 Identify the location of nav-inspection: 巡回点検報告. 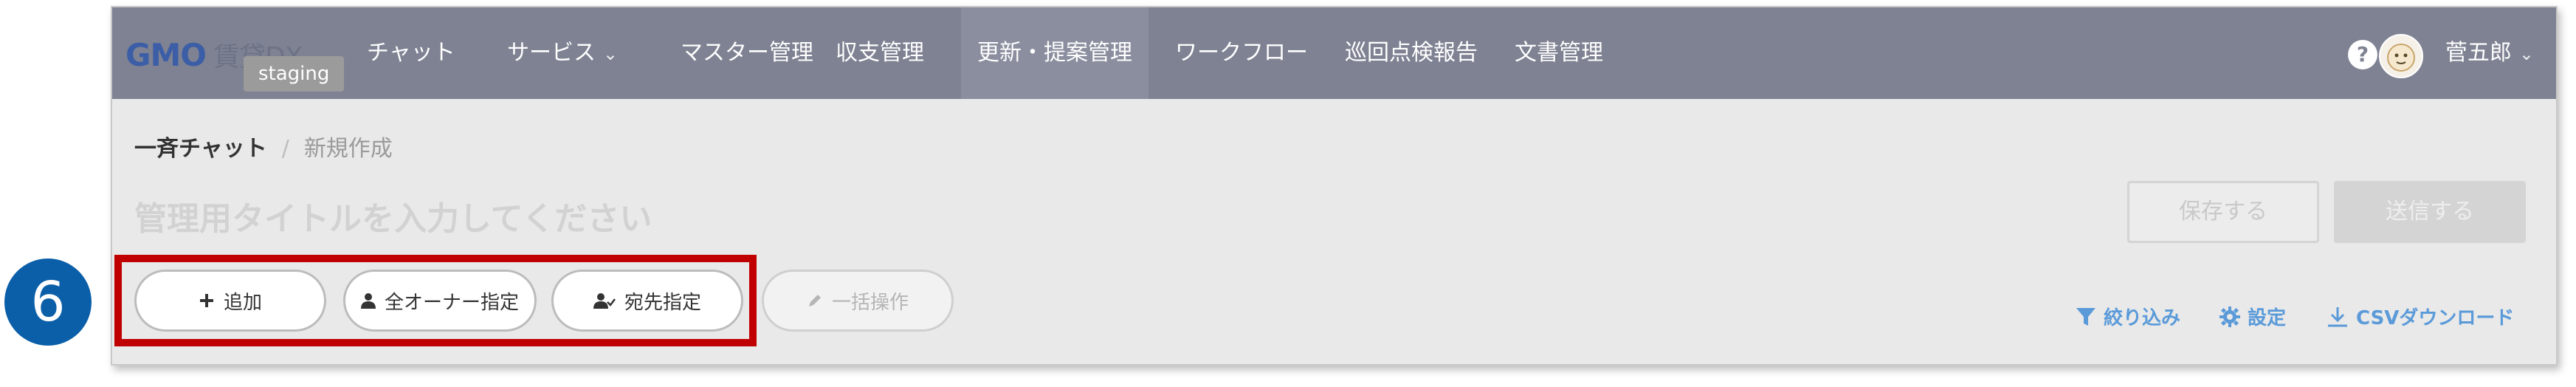
(1411, 53).